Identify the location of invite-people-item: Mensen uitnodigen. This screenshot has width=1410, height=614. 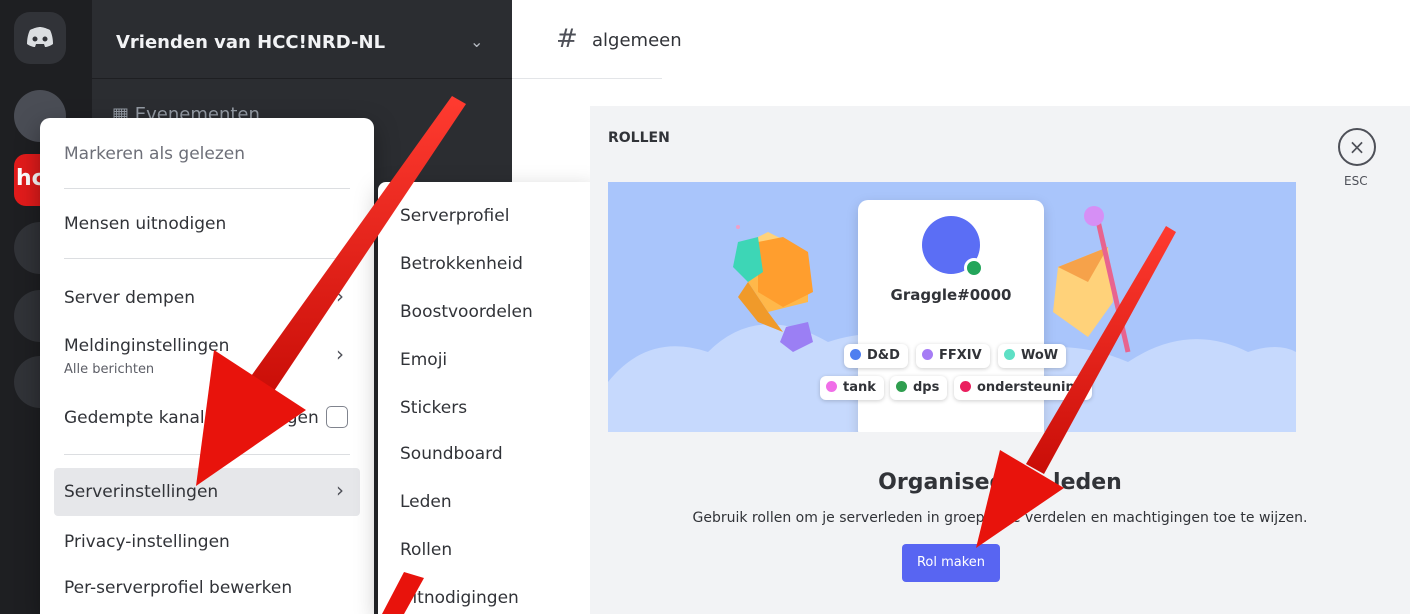
(145, 224).